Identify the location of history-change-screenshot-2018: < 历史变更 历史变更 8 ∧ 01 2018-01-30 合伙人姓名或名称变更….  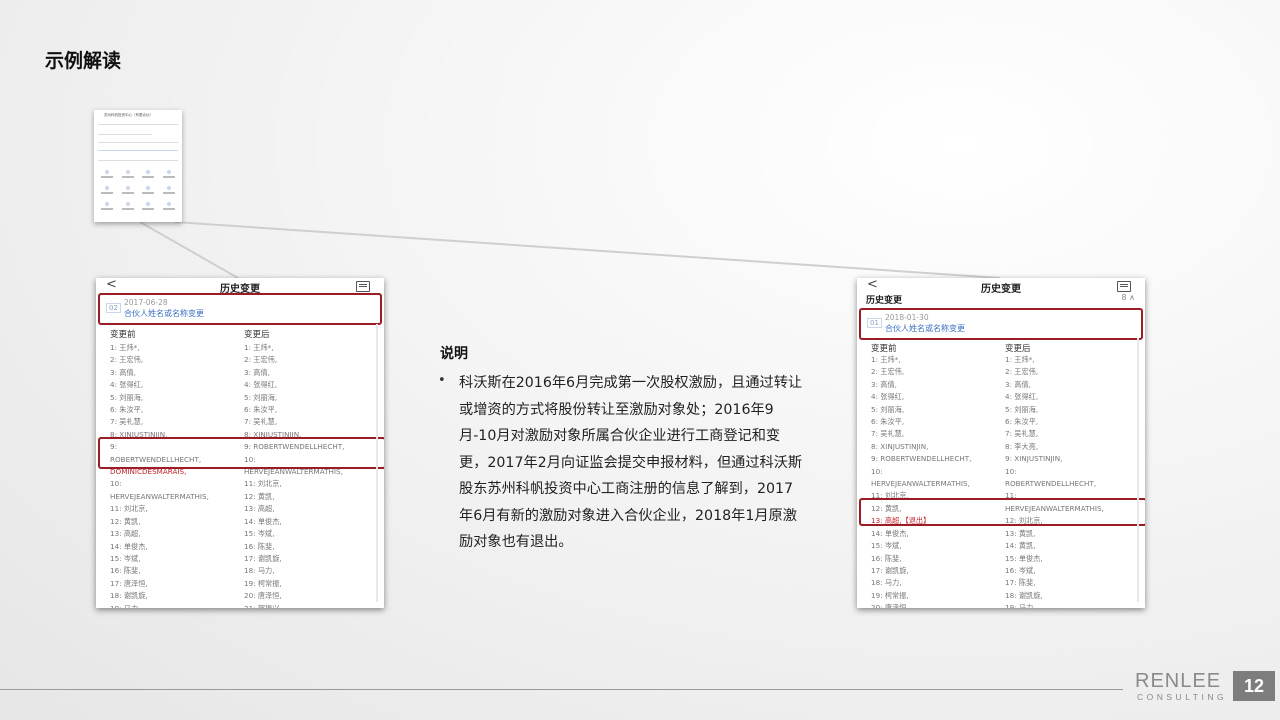
(1001, 443).